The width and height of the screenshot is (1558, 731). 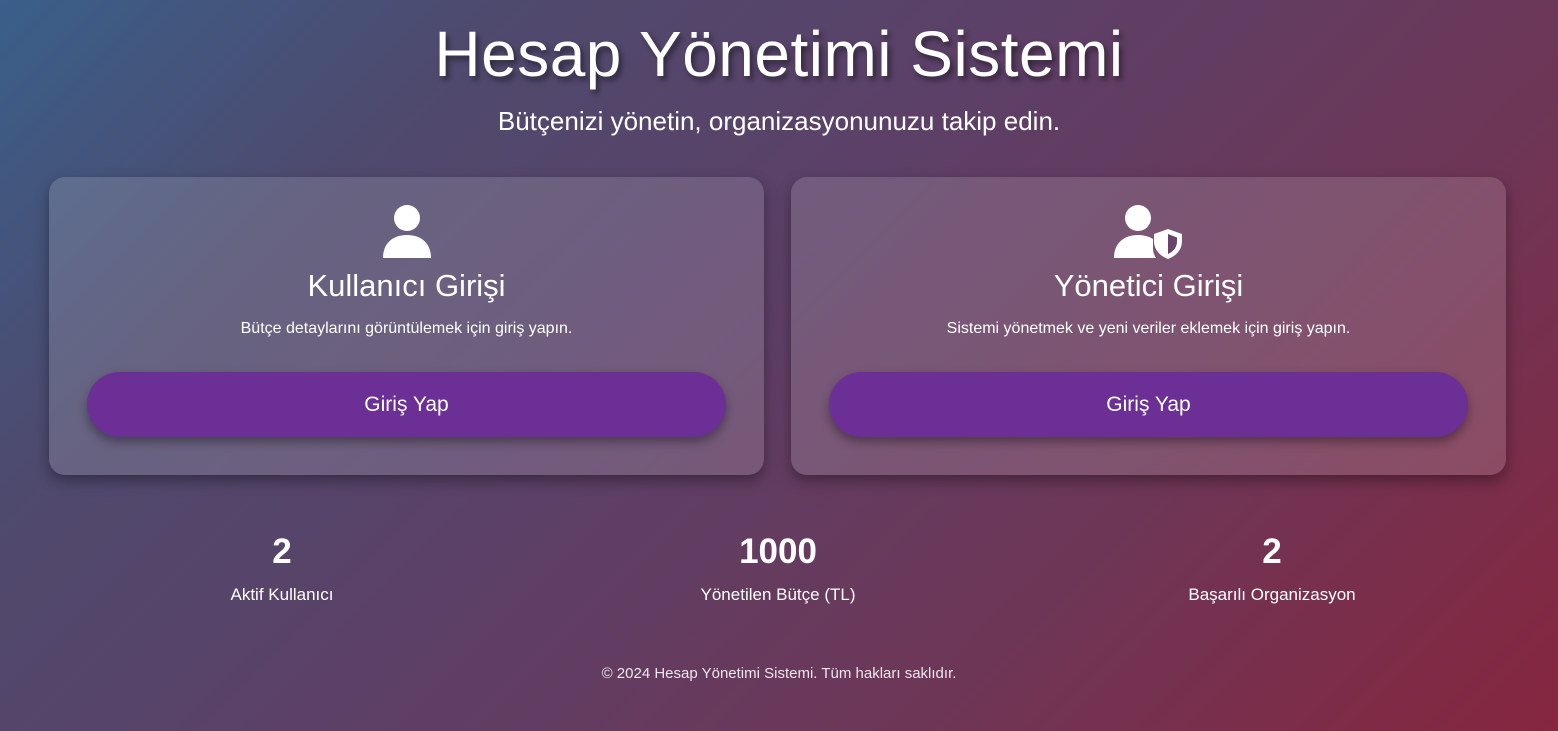 I want to click on user-icon, so click(x=406, y=231).